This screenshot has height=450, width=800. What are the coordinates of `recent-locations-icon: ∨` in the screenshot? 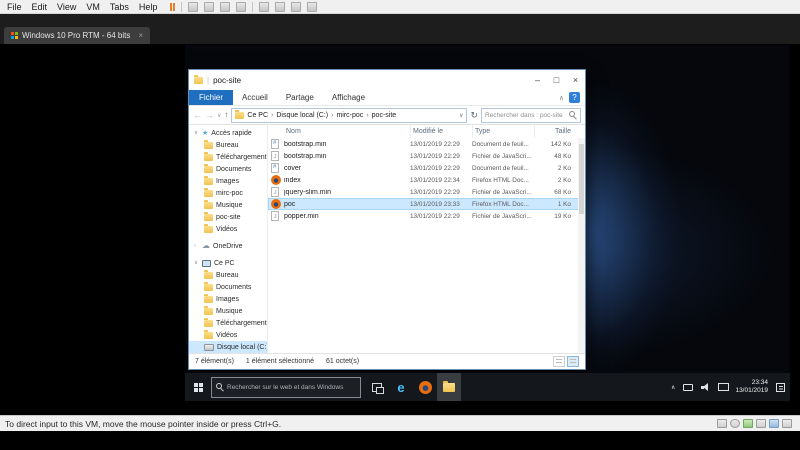 It's located at (219, 115).